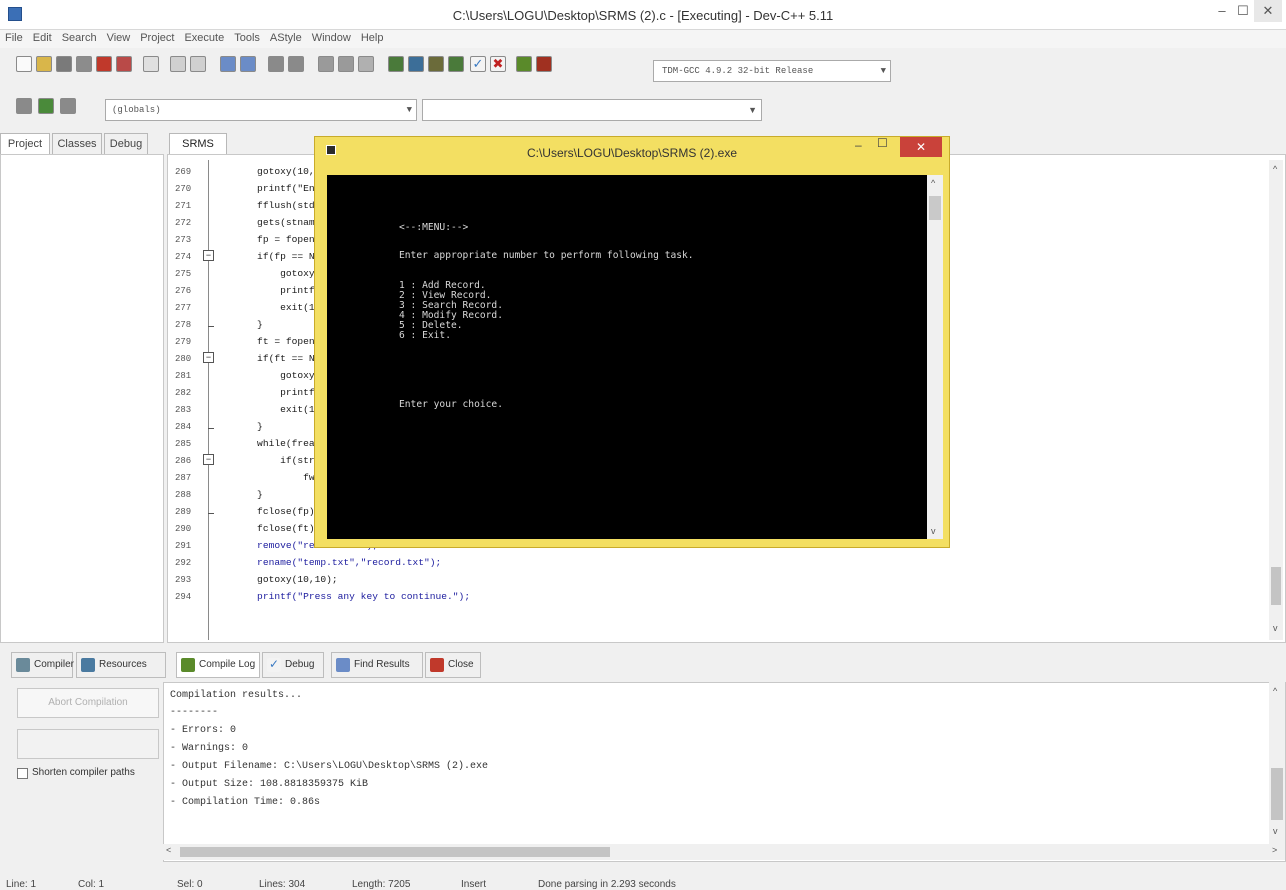 This screenshot has width=1286, height=890. Describe the element at coordinates (296, 64) in the screenshot. I see `unindent-icon` at that location.